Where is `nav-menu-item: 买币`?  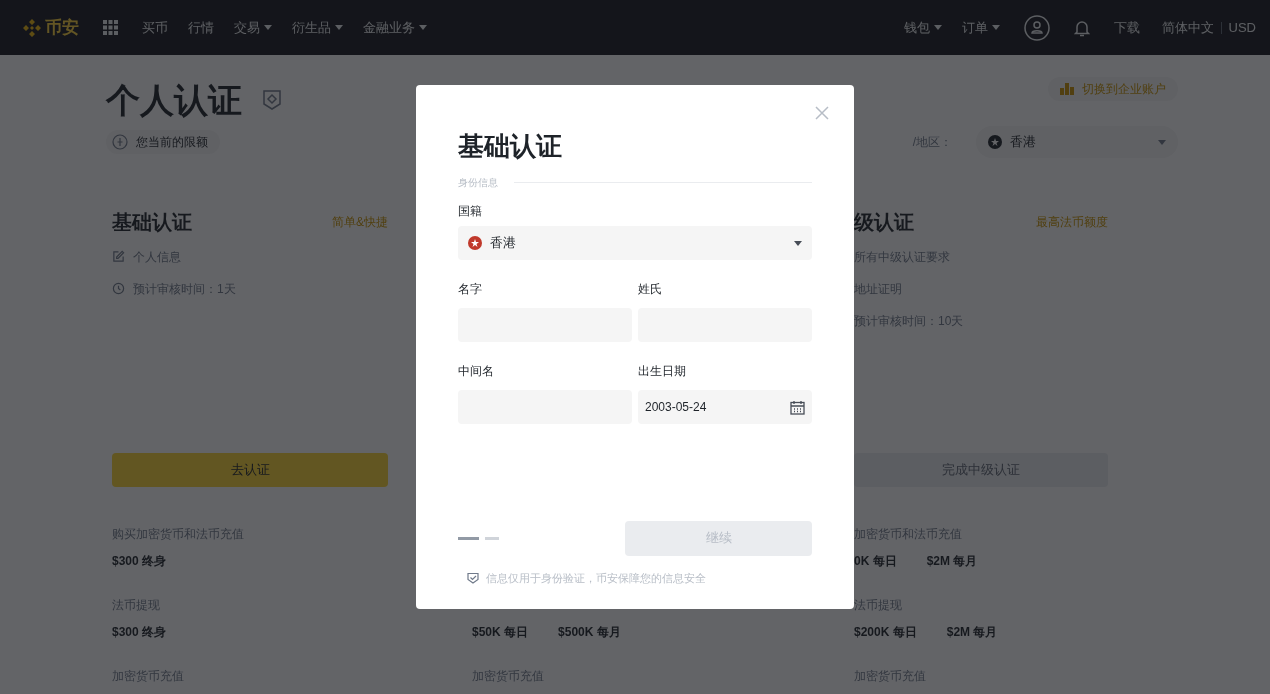 nav-menu-item: 买币 is located at coordinates (155, 27).